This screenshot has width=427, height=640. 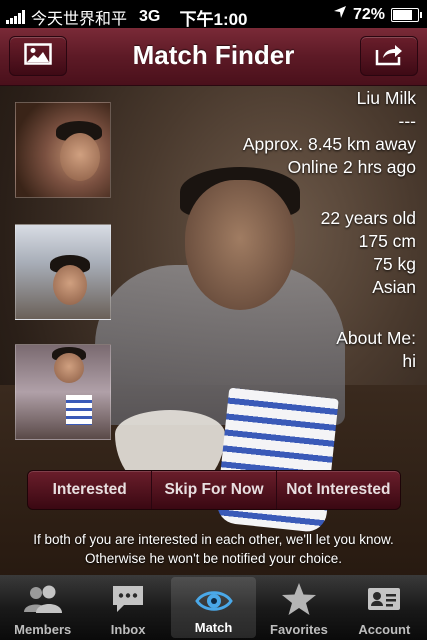 I want to click on tab-inbox: Inbox, so click(x=127, y=607).